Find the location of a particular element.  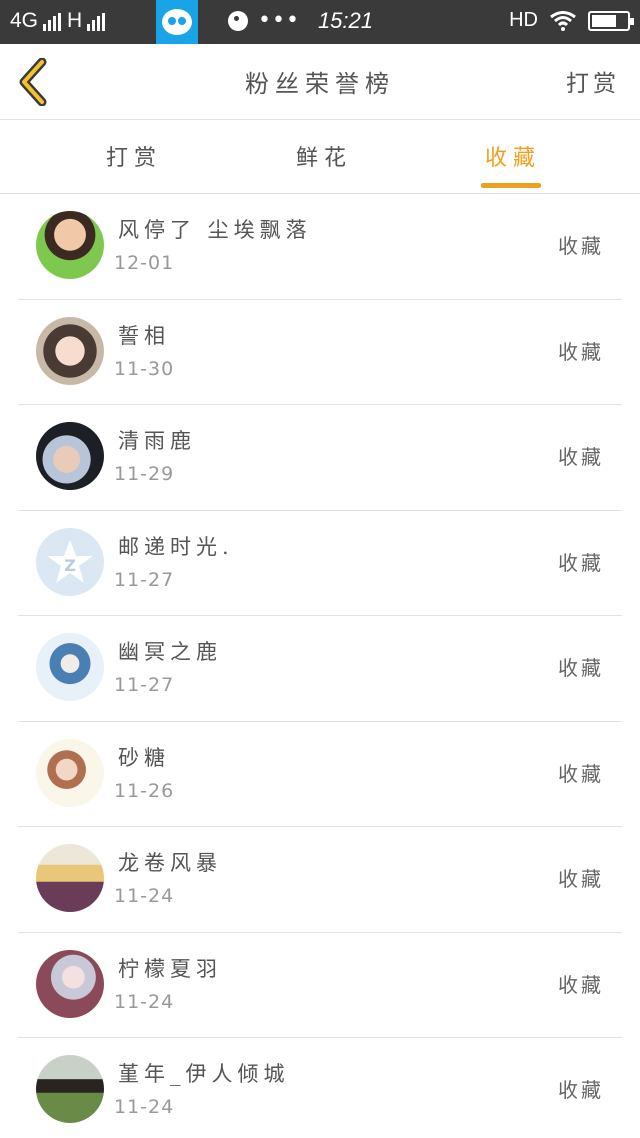

list-item: 风停了 尘埃飘落 12-01 收藏 is located at coordinates (320, 247).